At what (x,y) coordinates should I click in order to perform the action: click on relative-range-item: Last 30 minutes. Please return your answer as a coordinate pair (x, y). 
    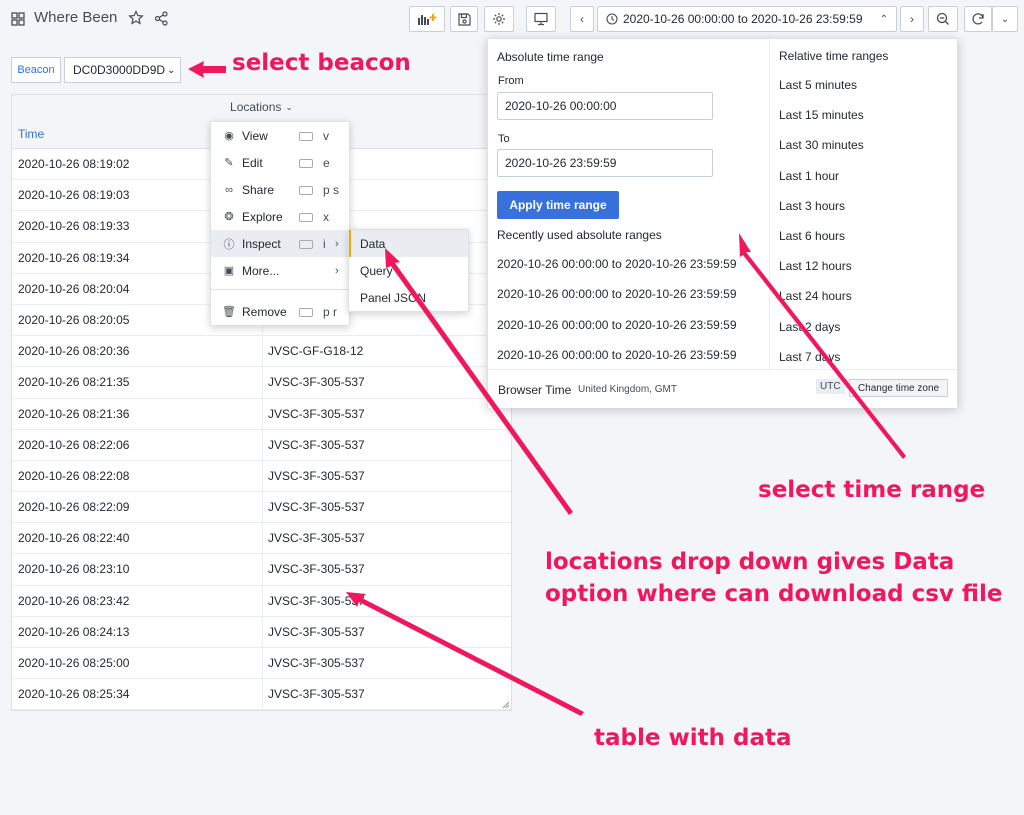
    Looking at the image, I should click on (821, 145).